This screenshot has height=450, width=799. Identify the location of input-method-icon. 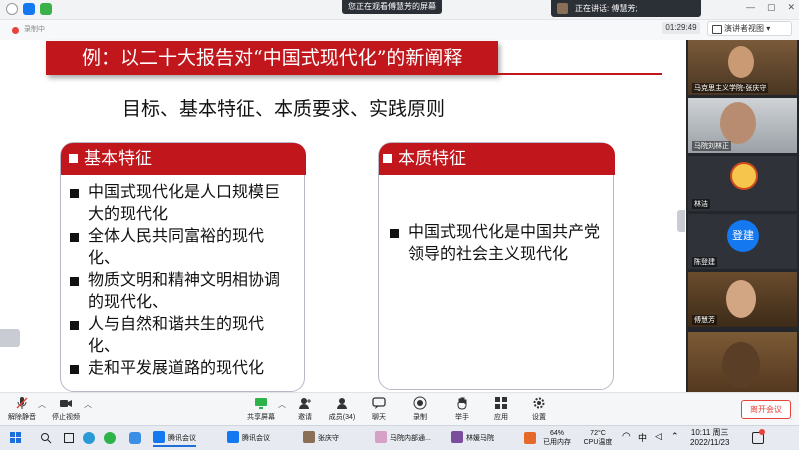
(530, 438).